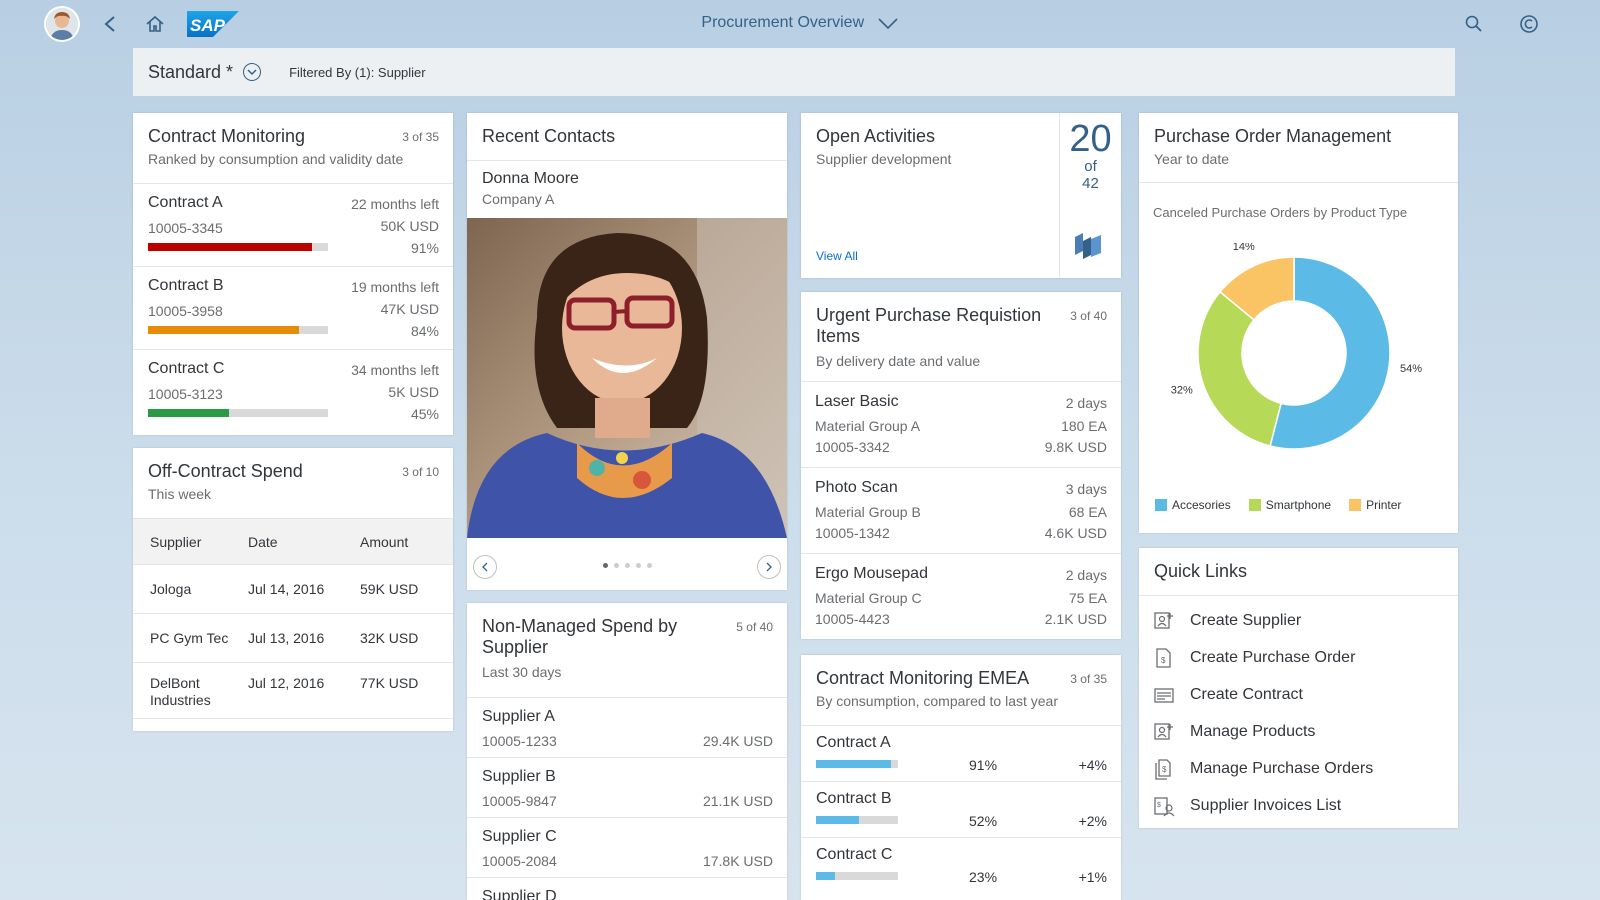  Describe the element at coordinates (1087, 512) in the screenshot. I see `item-quantity: 68 EA` at that location.